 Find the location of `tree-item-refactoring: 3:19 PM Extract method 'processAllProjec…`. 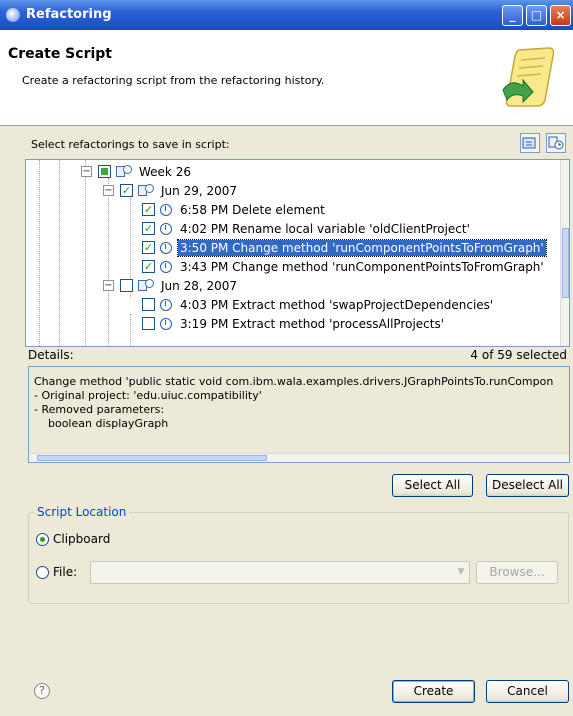

tree-item-refactoring: 3:19 PM Extract method 'processAllProjec… is located at coordinates (294, 323).